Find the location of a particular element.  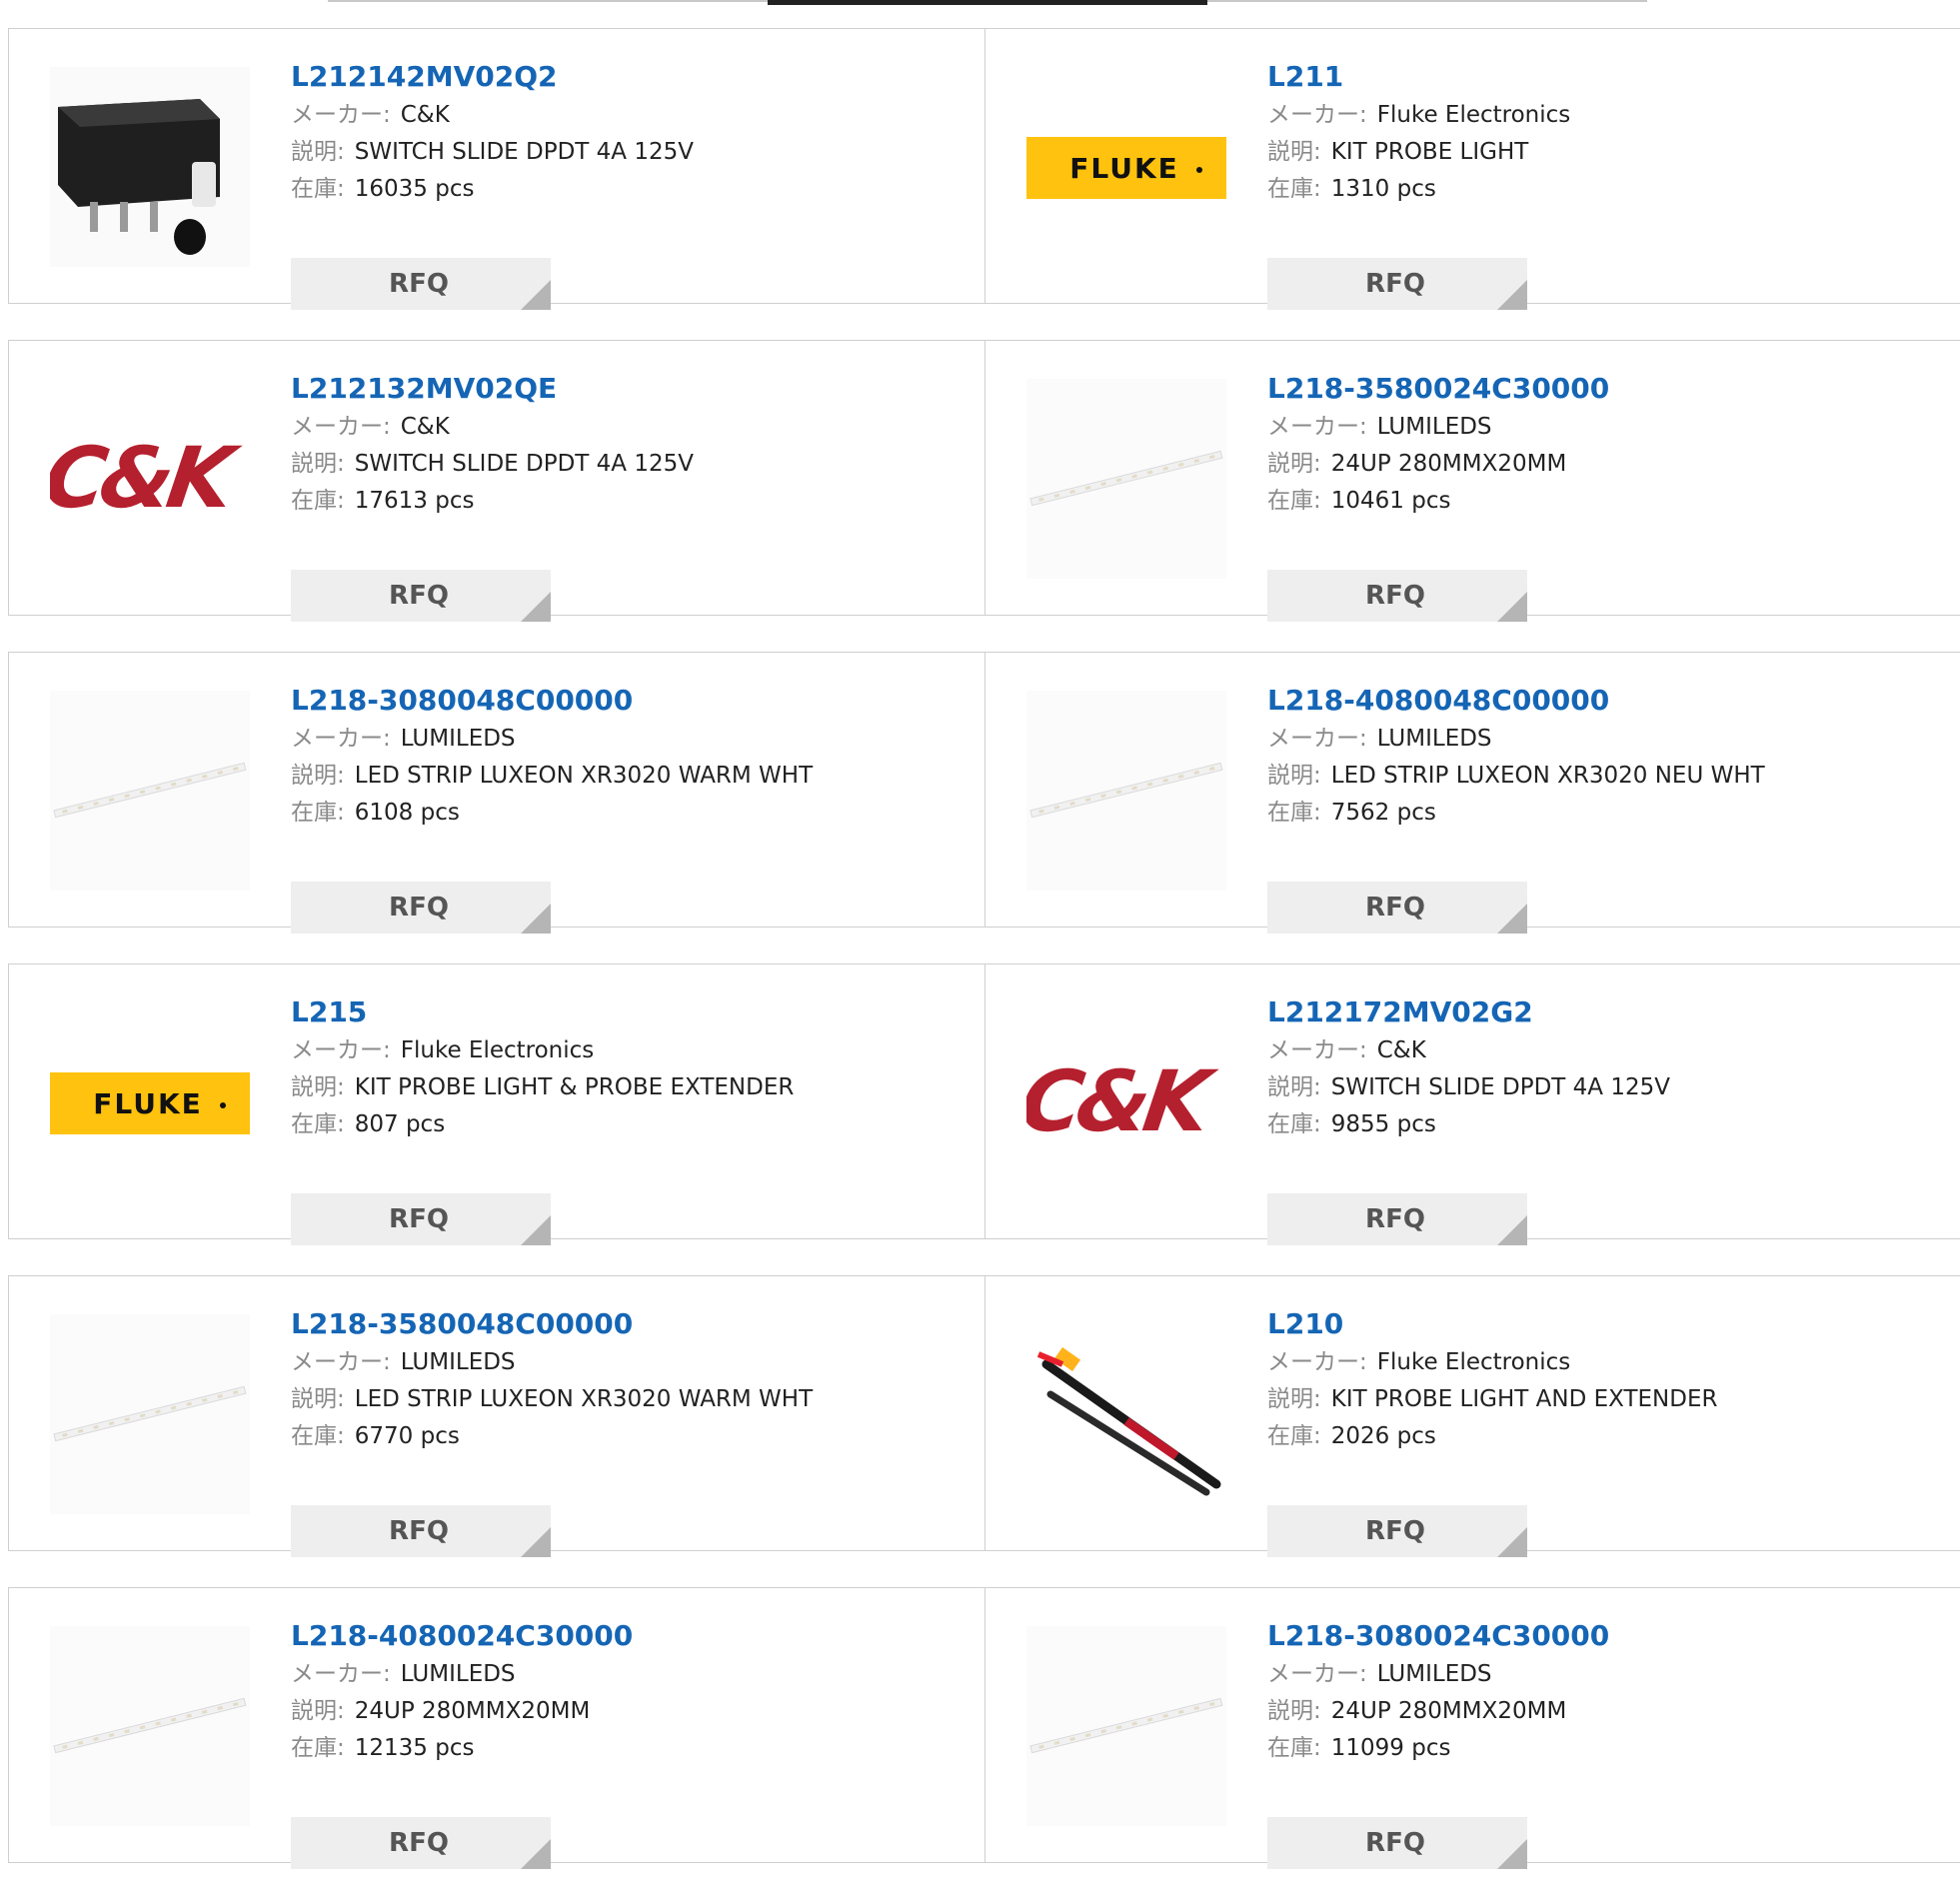

part-number-link: L218-3080024C30000 is located at coordinates (1597, 1636).